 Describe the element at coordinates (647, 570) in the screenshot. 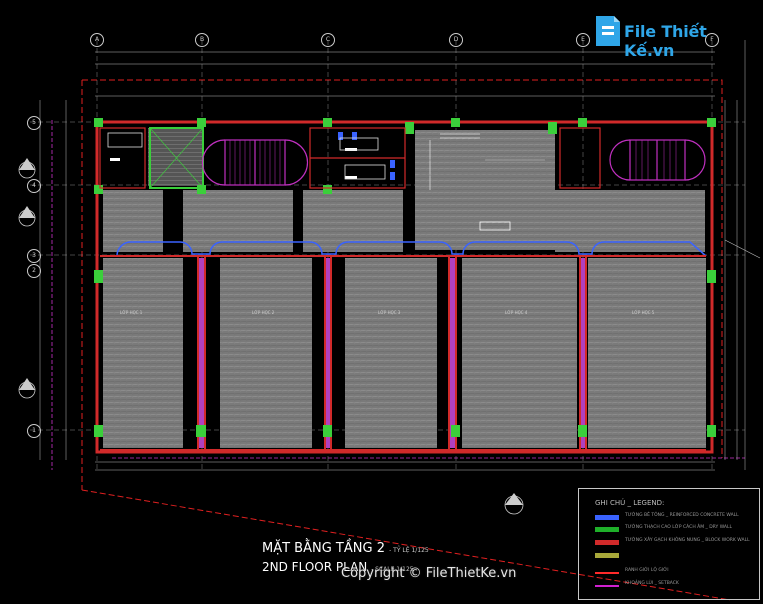

I see `legend-label: RANH GIỚI LỘ GIỚI` at that location.